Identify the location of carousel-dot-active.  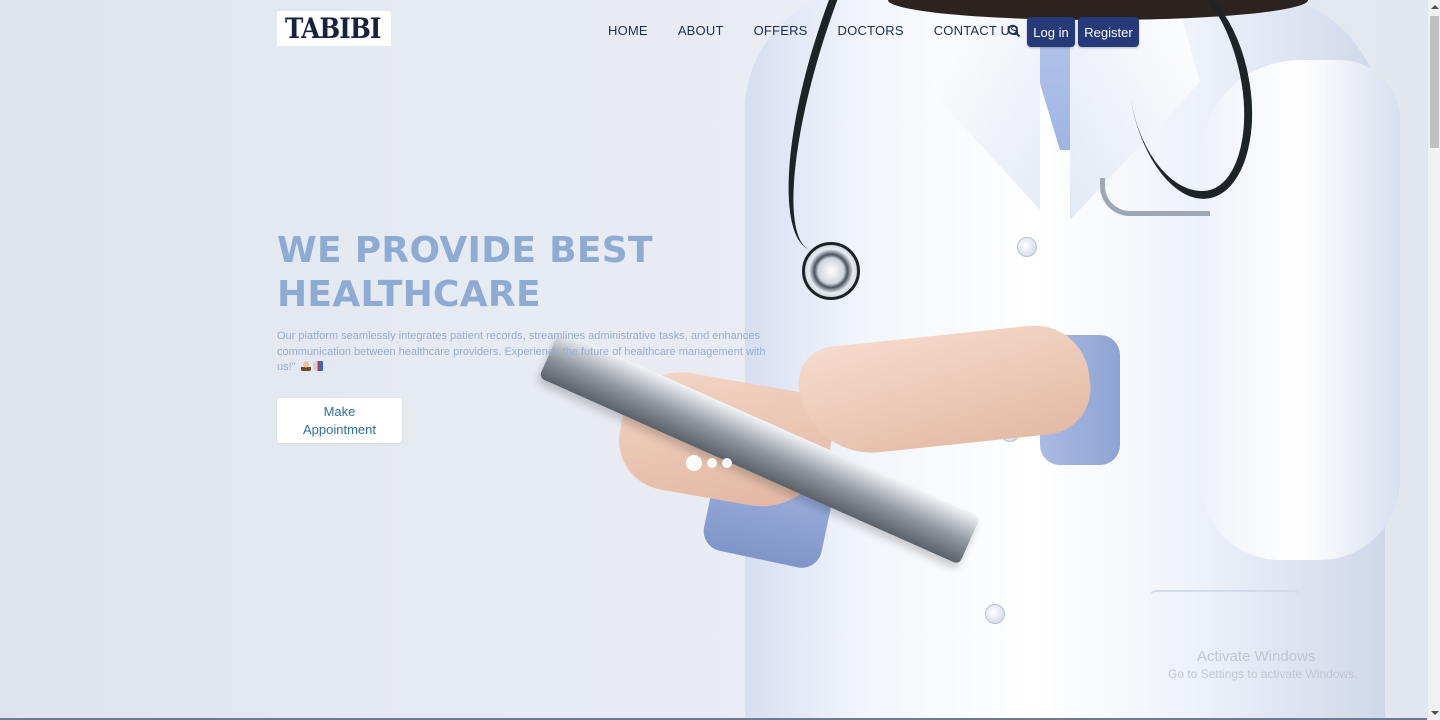
(694, 463).